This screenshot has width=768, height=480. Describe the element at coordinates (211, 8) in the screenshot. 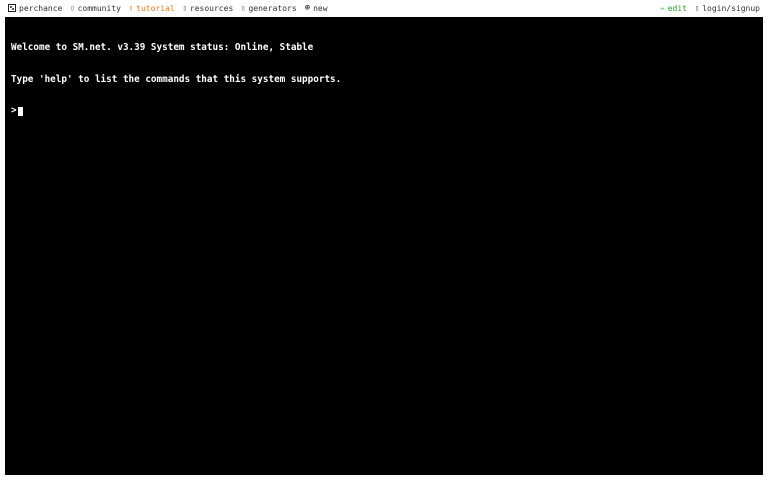

I see `nav-resources-label: resources` at that location.